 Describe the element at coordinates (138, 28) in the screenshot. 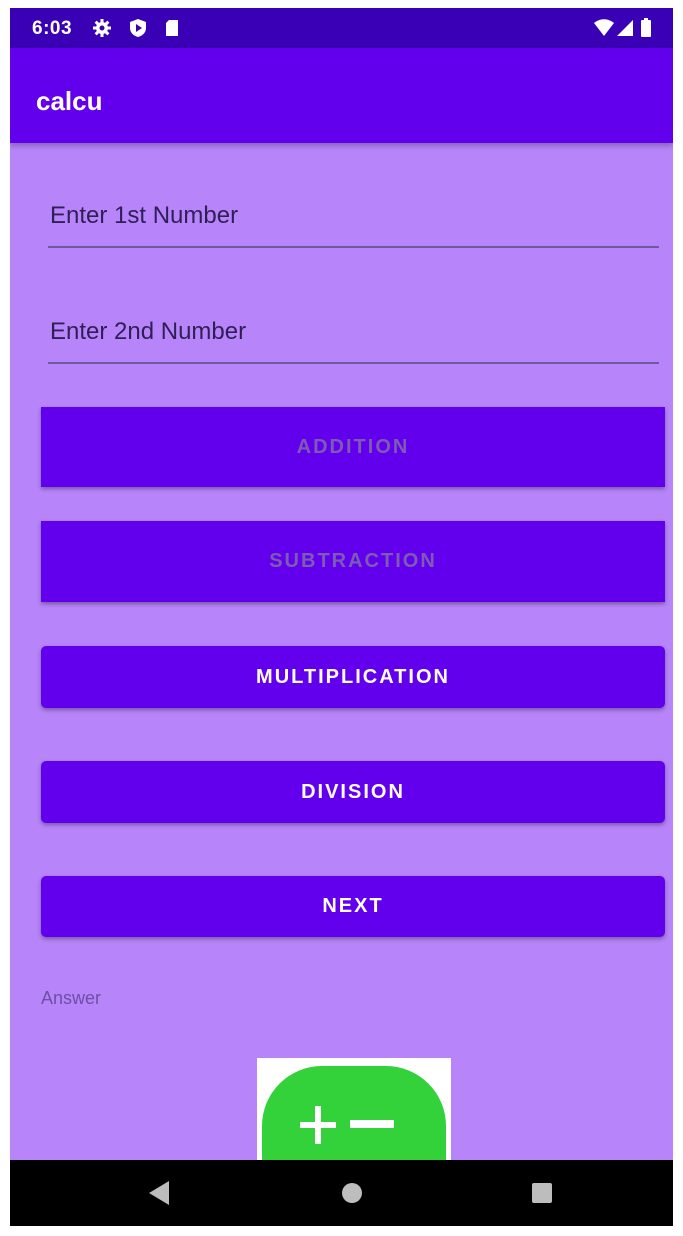

I see `play-protect-icon` at that location.